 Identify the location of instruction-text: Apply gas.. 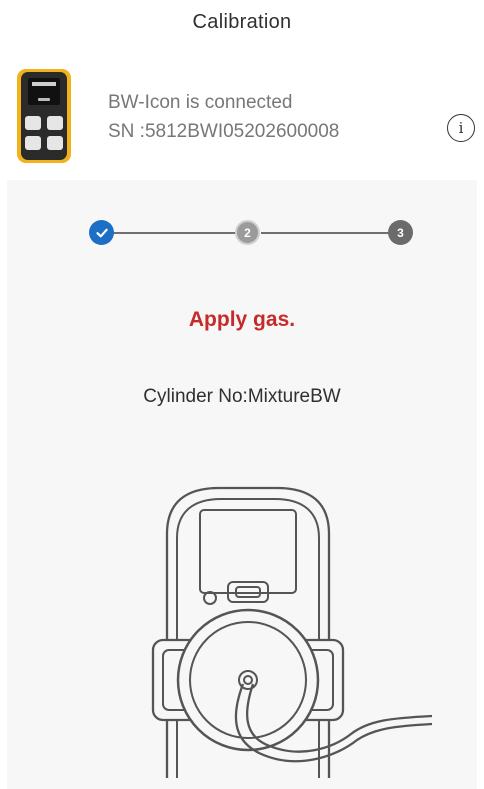
(242, 319).